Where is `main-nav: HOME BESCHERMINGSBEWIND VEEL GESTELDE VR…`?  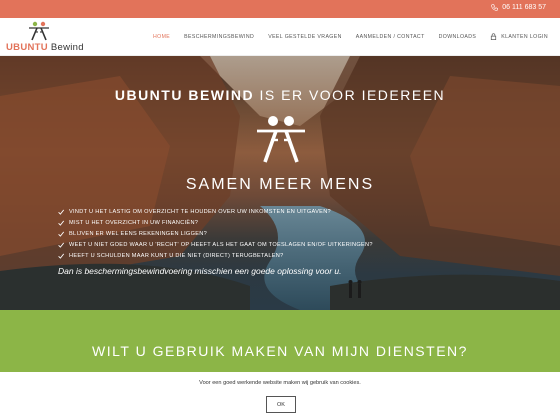 main-nav: HOME BESCHERMINGSBEWIND VEEL GESTELDE VR… is located at coordinates (343, 36).